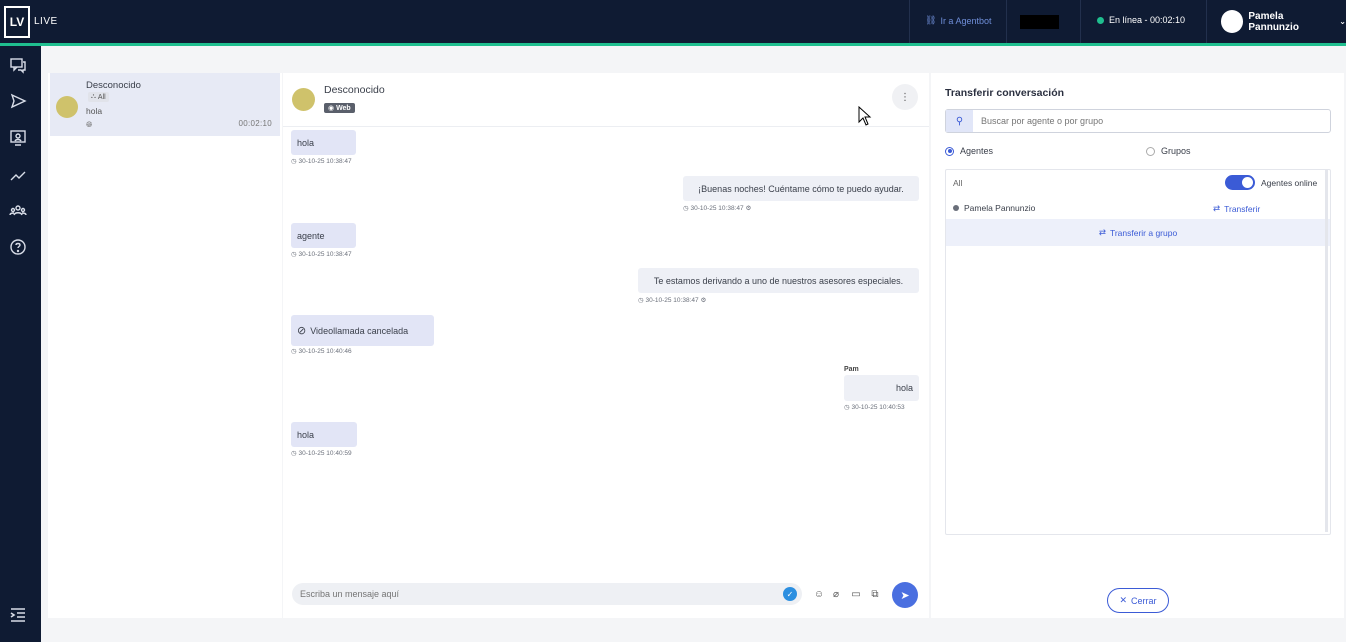  I want to click on message-composer: ✓, so click(547, 594).